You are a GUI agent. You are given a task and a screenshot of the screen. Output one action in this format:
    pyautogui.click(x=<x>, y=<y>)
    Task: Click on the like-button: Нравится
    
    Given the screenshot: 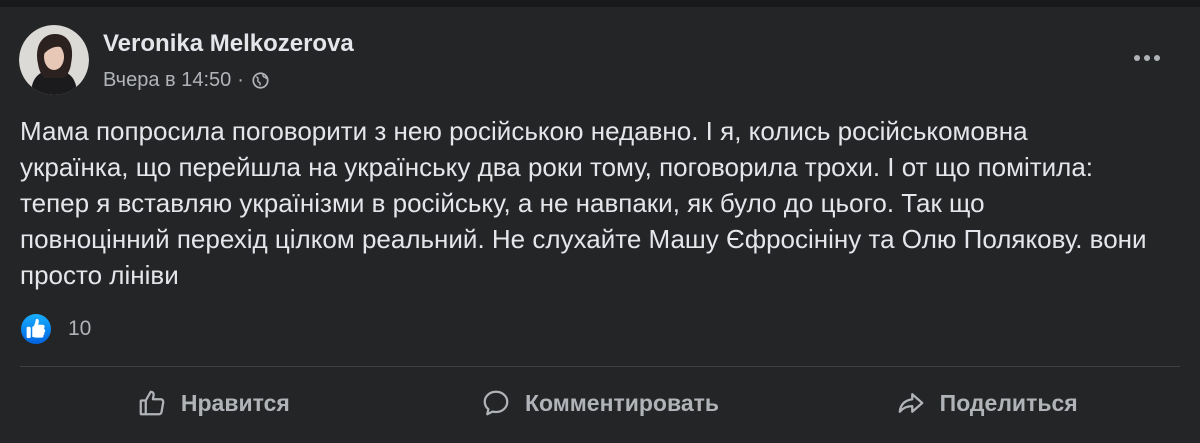 What is the action you would take?
    pyautogui.click(x=213, y=403)
    